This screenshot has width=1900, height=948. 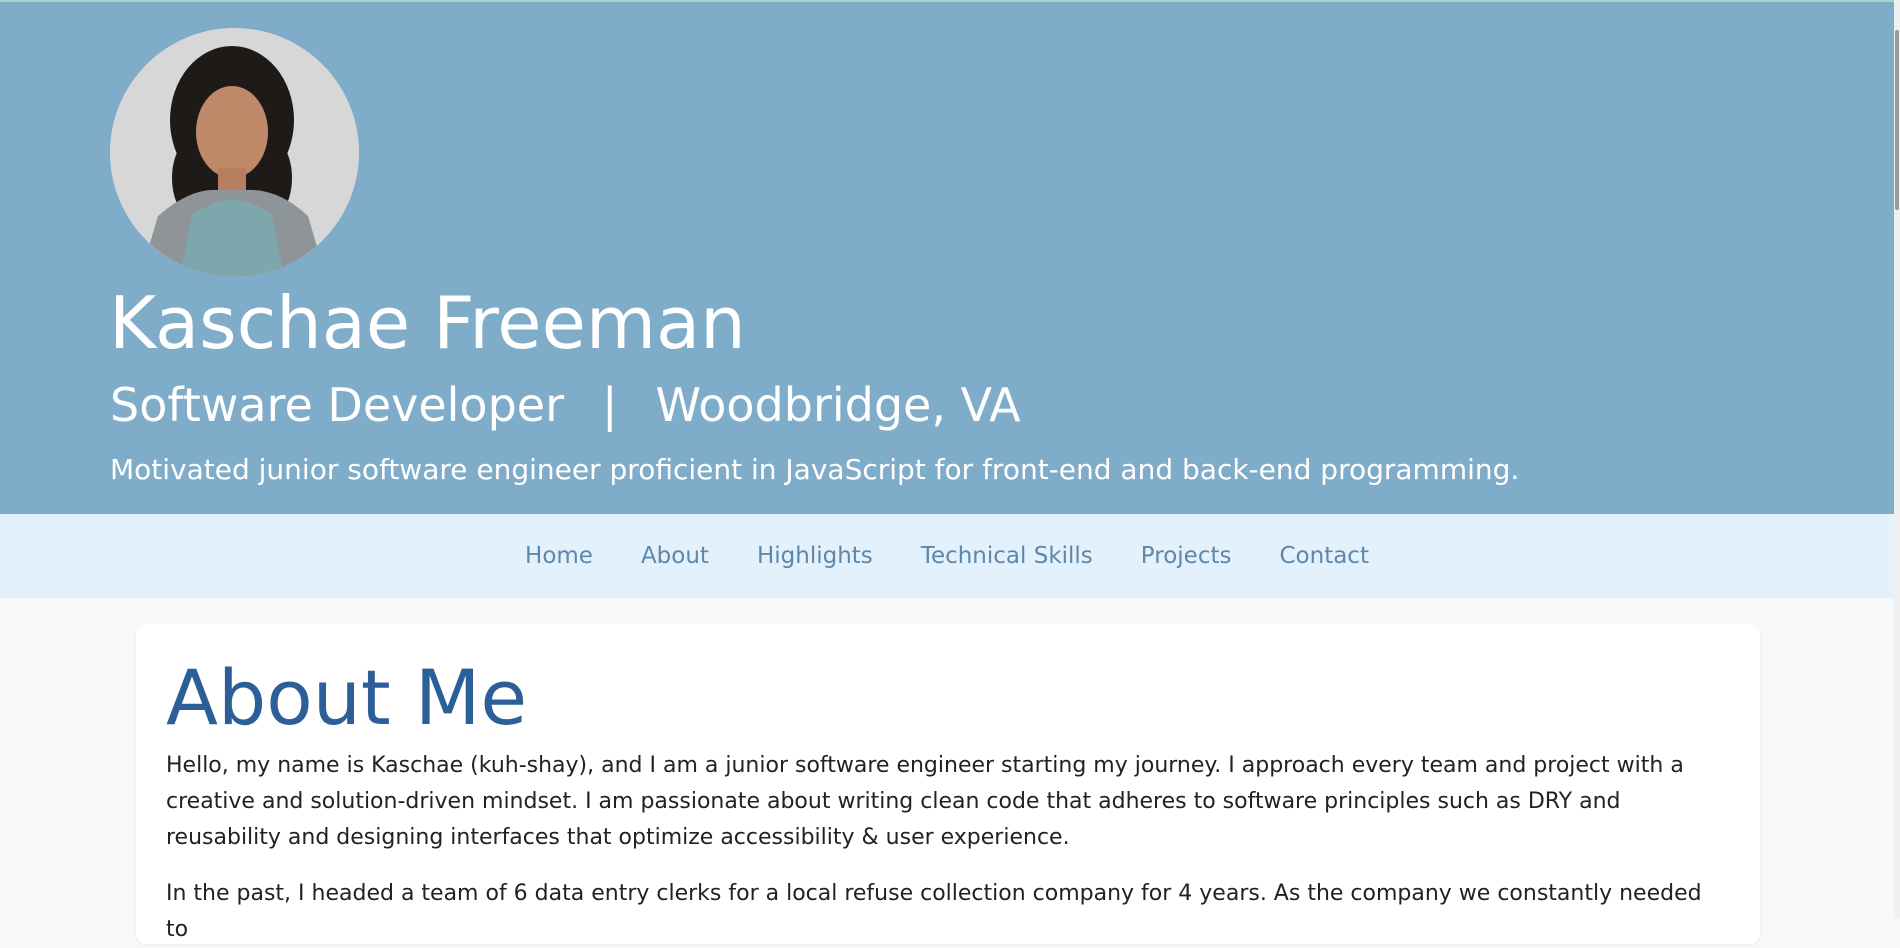 What do you see at coordinates (1897, 120) in the screenshot?
I see `scrollbar-thumb` at bounding box center [1897, 120].